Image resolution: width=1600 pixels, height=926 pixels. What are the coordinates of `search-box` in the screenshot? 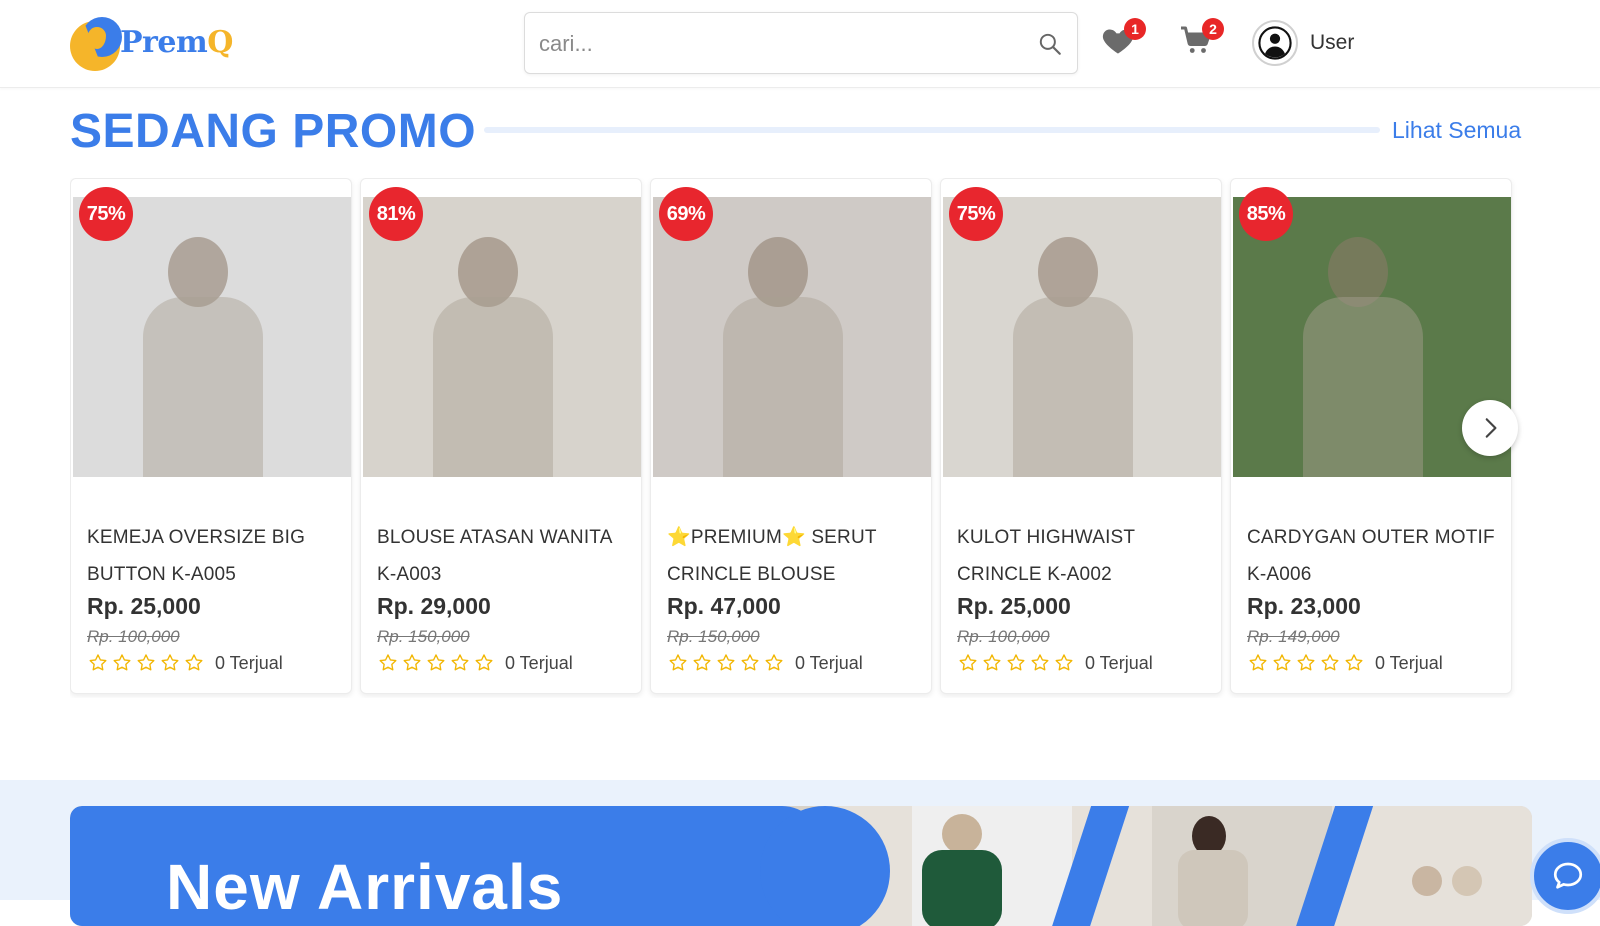 It's located at (801, 43).